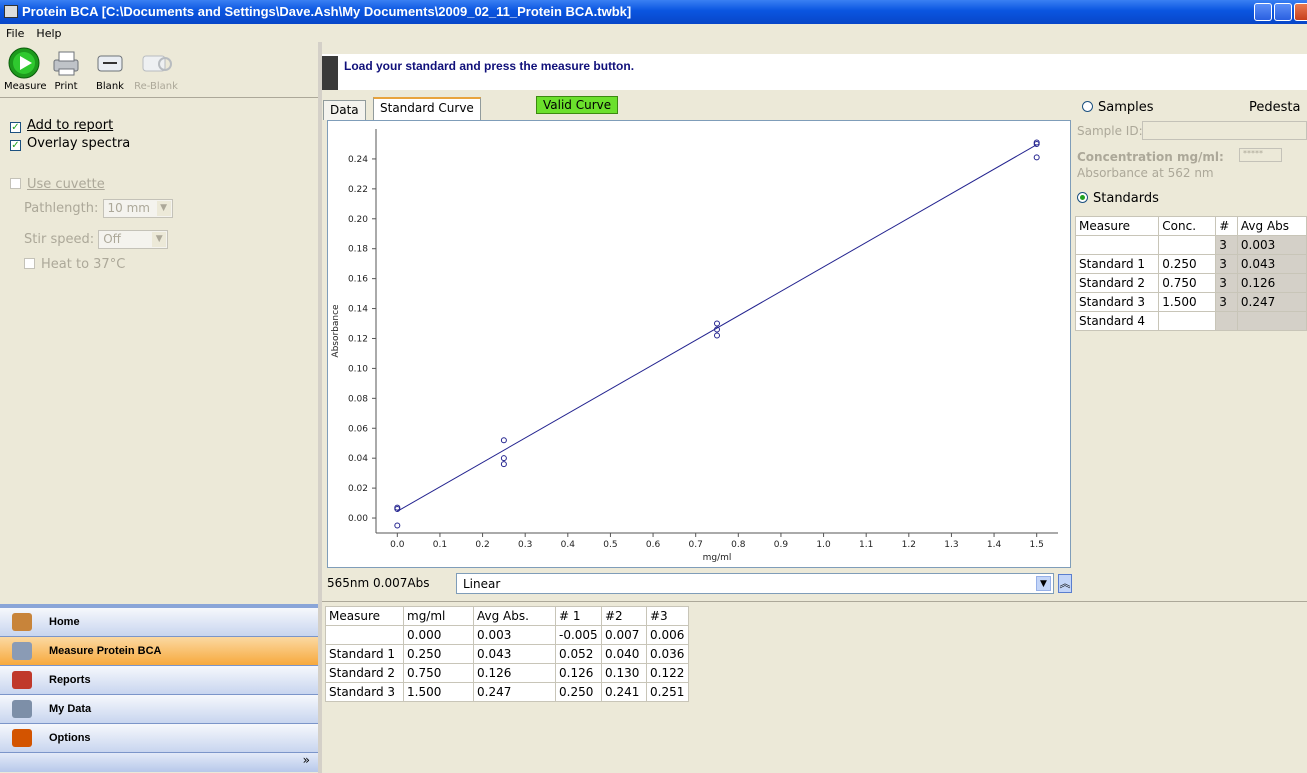  What do you see at coordinates (1150, 157) in the screenshot?
I see `concentration-label: Concentration mg/ml:` at bounding box center [1150, 157].